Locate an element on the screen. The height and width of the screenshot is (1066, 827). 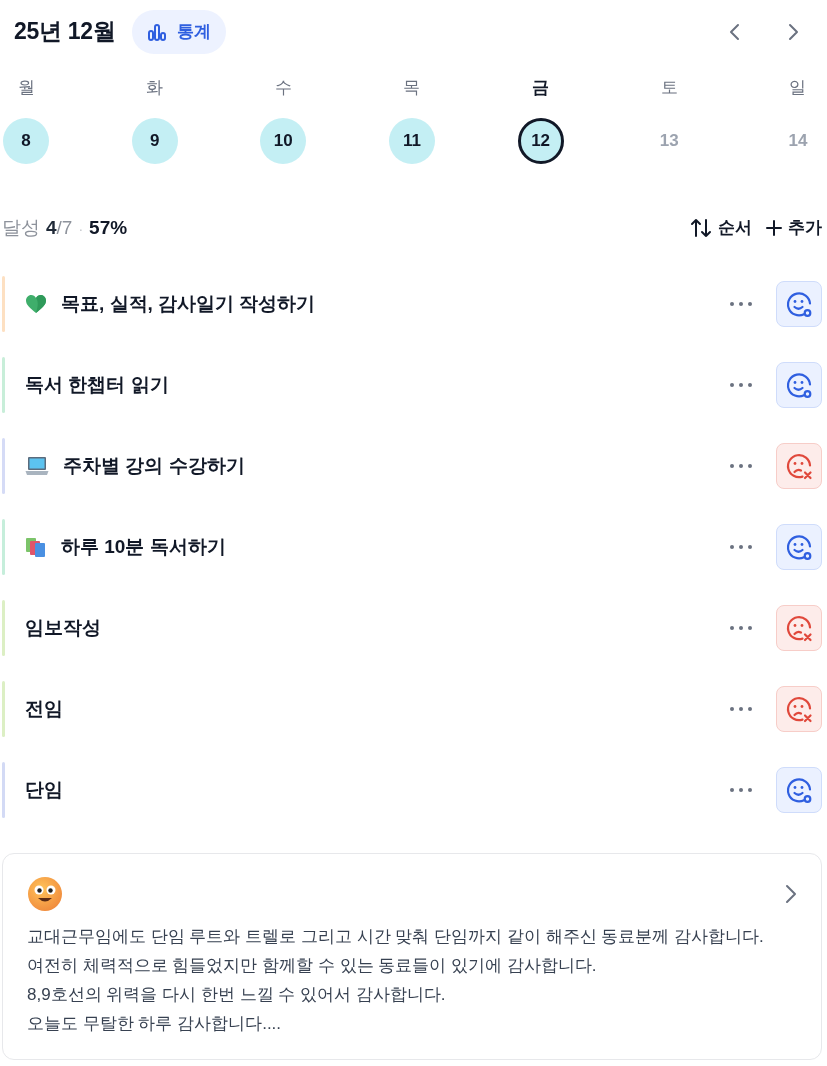
journal-text: 8,9호선의 위력을 다시 한번 느낄 수 있어서 감사합니다. is located at coordinates (237, 995).